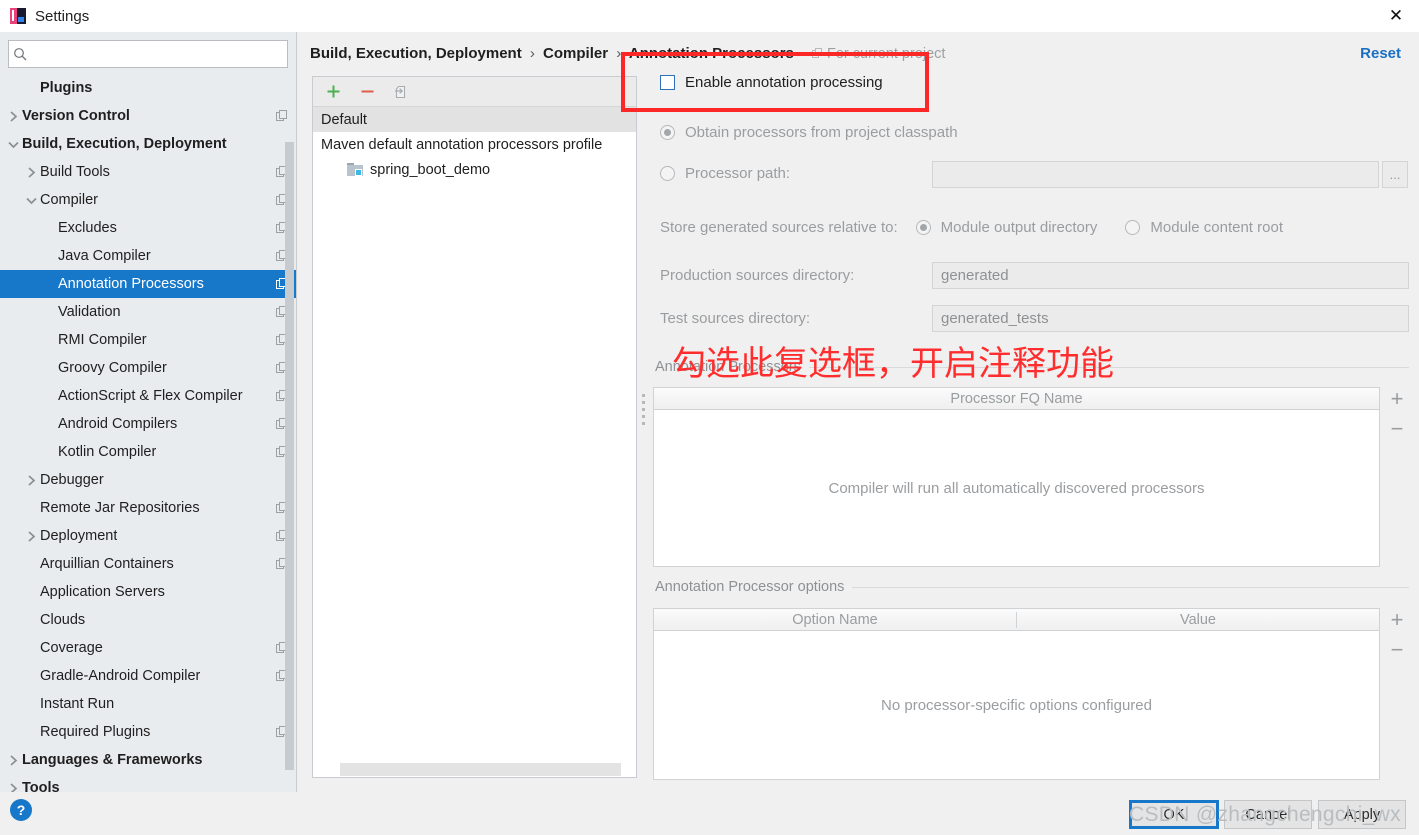  What do you see at coordinates (148, 116) in the screenshot?
I see `sidebar-item-version-control: Version Control` at bounding box center [148, 116].